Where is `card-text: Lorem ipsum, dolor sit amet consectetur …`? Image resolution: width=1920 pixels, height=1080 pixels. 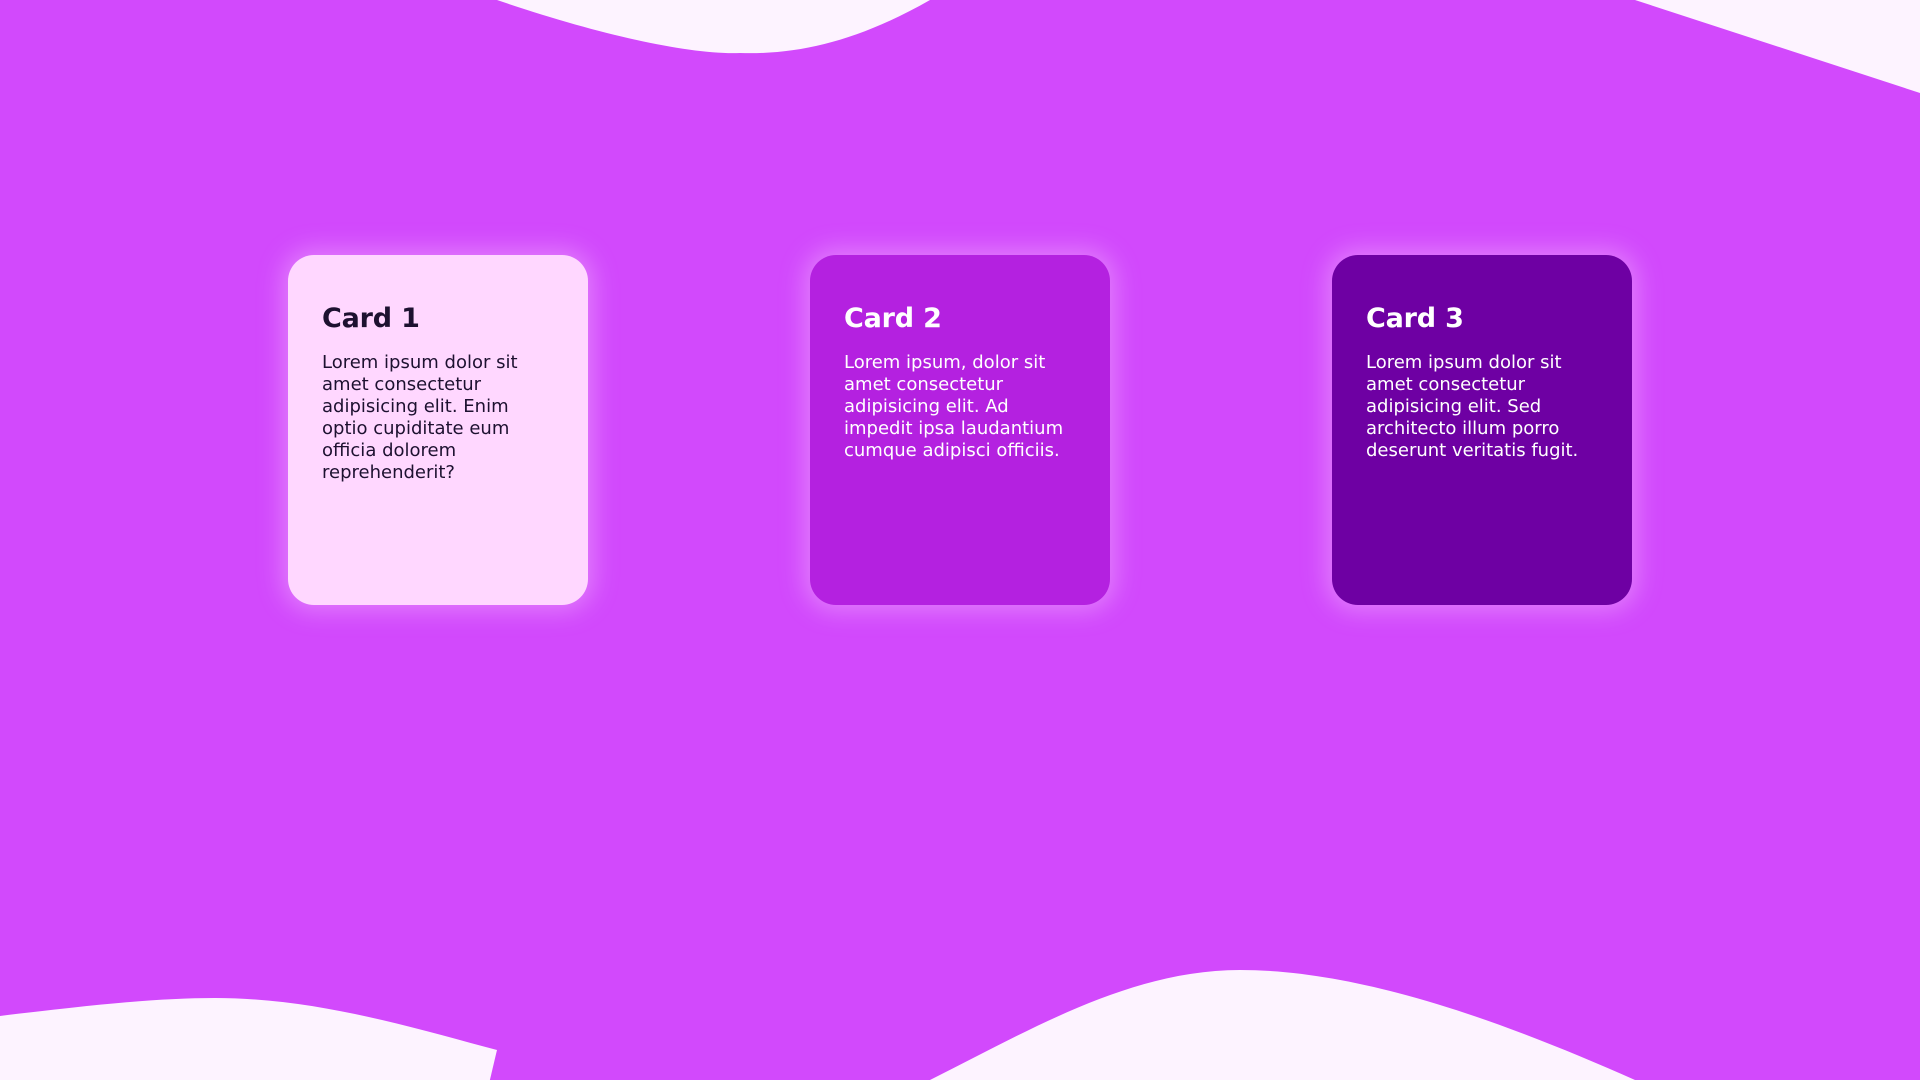
card-text: Lorem ipsum, dolor sit amet consectetur … is located at coordinates (954, 407).